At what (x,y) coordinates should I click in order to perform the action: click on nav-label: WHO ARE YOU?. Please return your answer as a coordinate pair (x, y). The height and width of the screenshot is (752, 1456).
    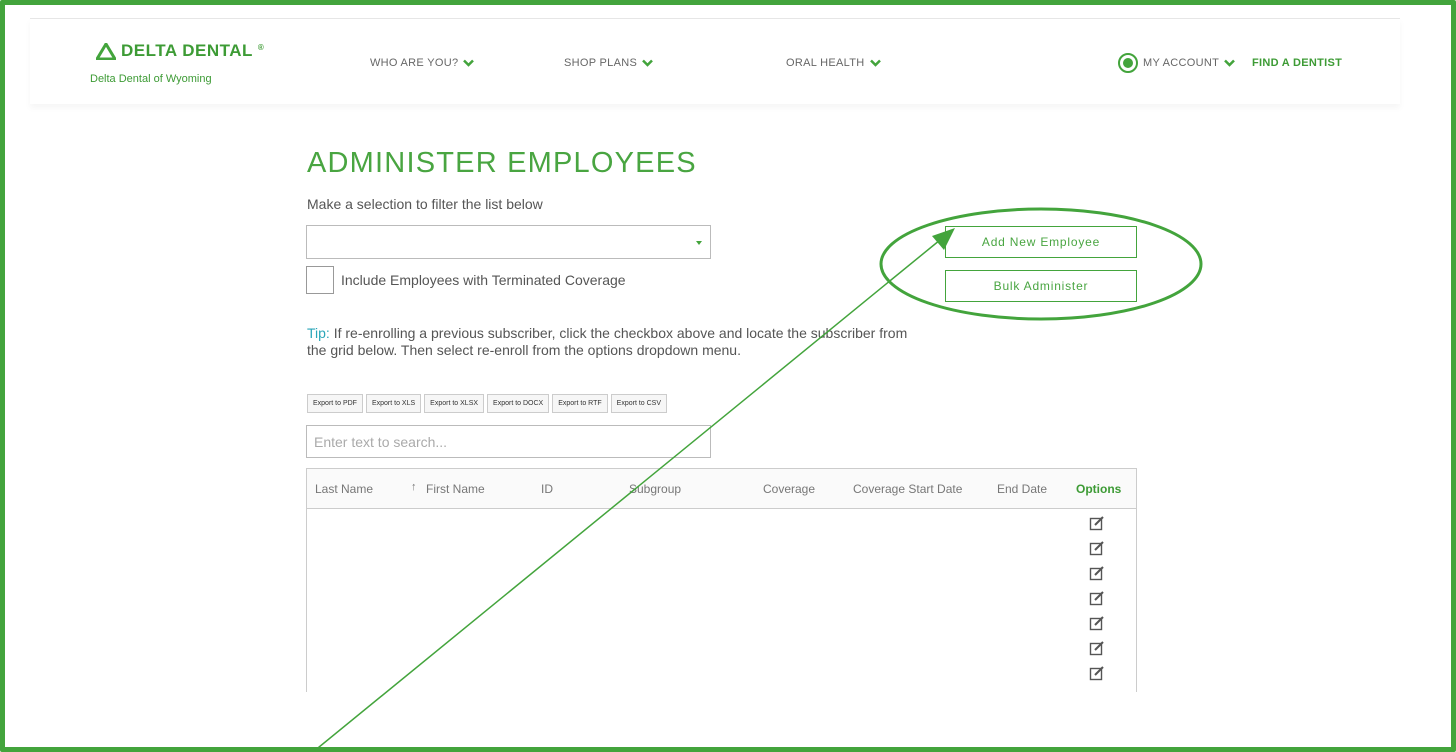
    Looking at the image, I should click on (414, 63).